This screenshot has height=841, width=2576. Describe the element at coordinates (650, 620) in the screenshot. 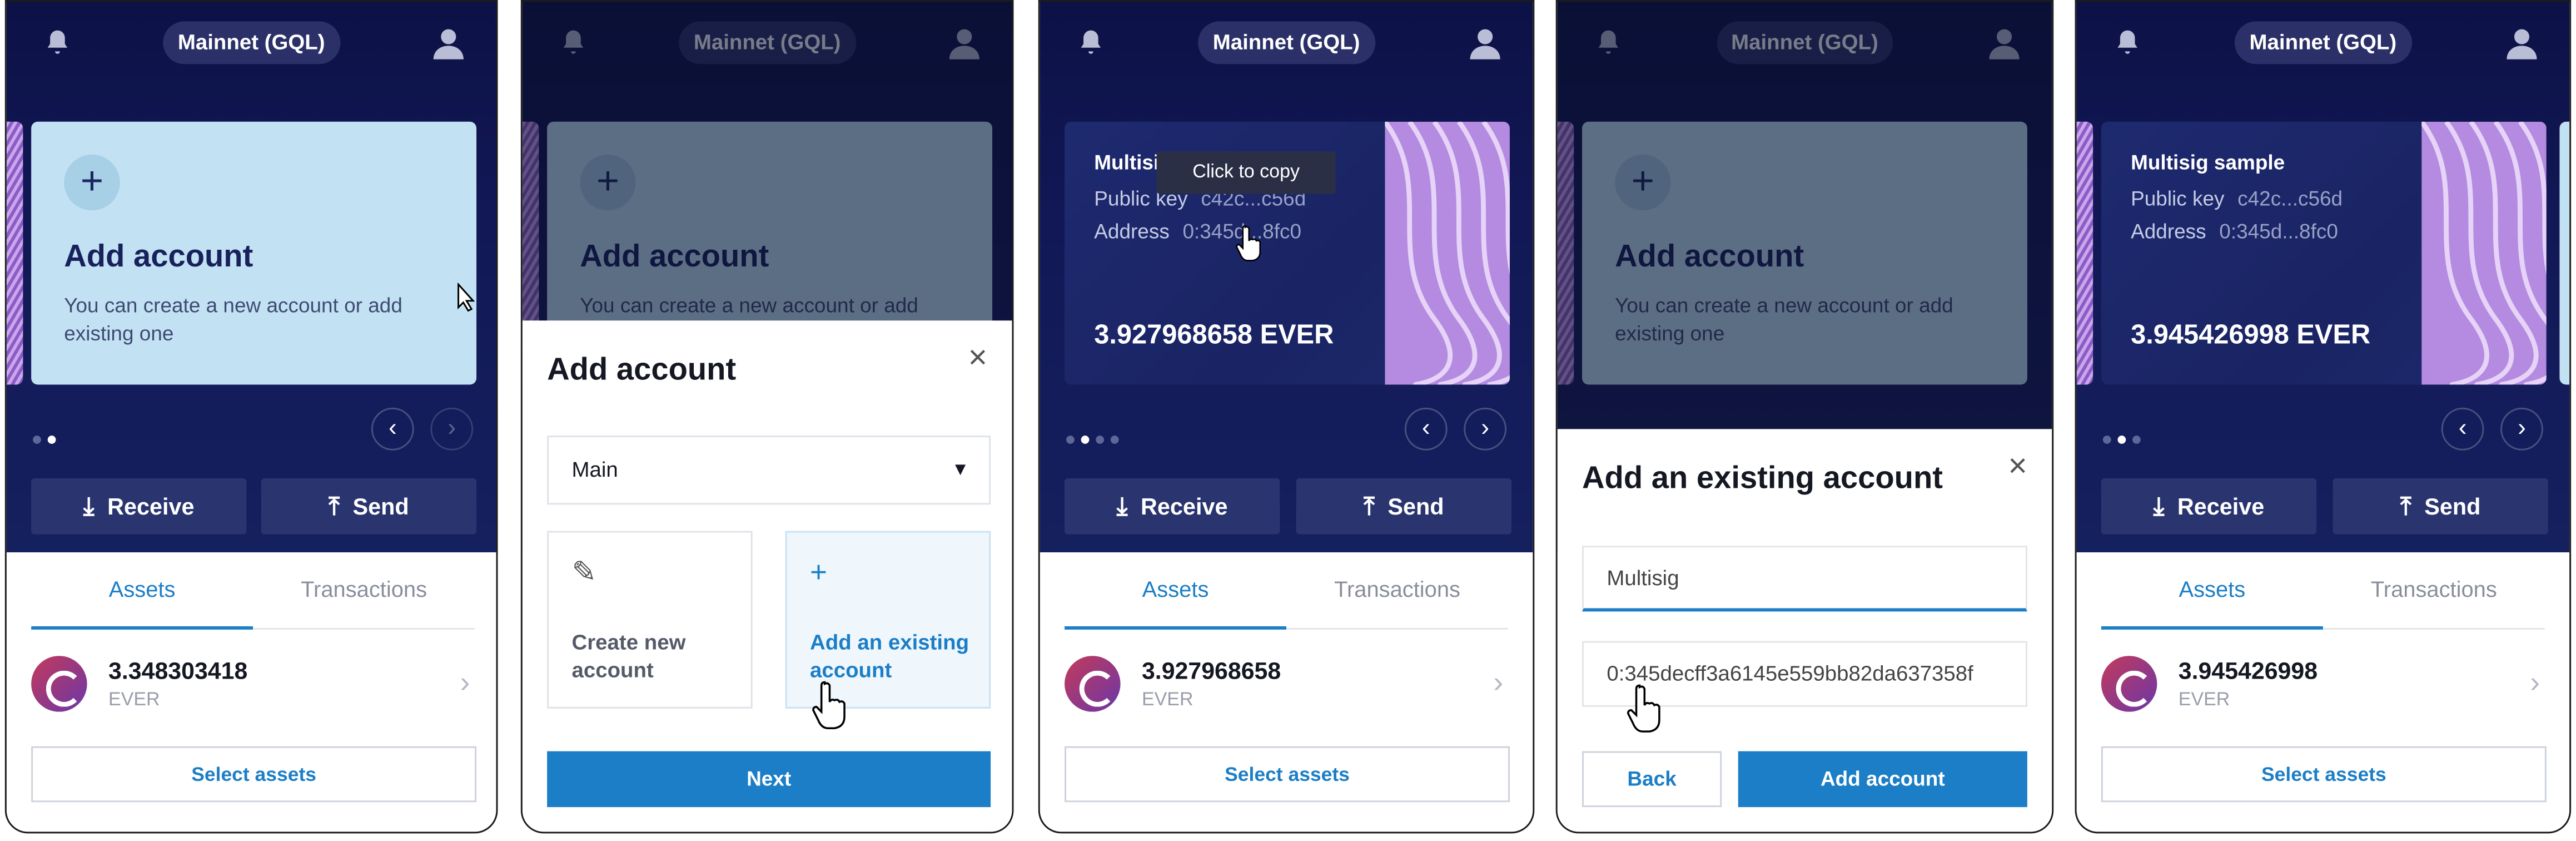

I see `option-create-new: ✎ Create new account` at that location.